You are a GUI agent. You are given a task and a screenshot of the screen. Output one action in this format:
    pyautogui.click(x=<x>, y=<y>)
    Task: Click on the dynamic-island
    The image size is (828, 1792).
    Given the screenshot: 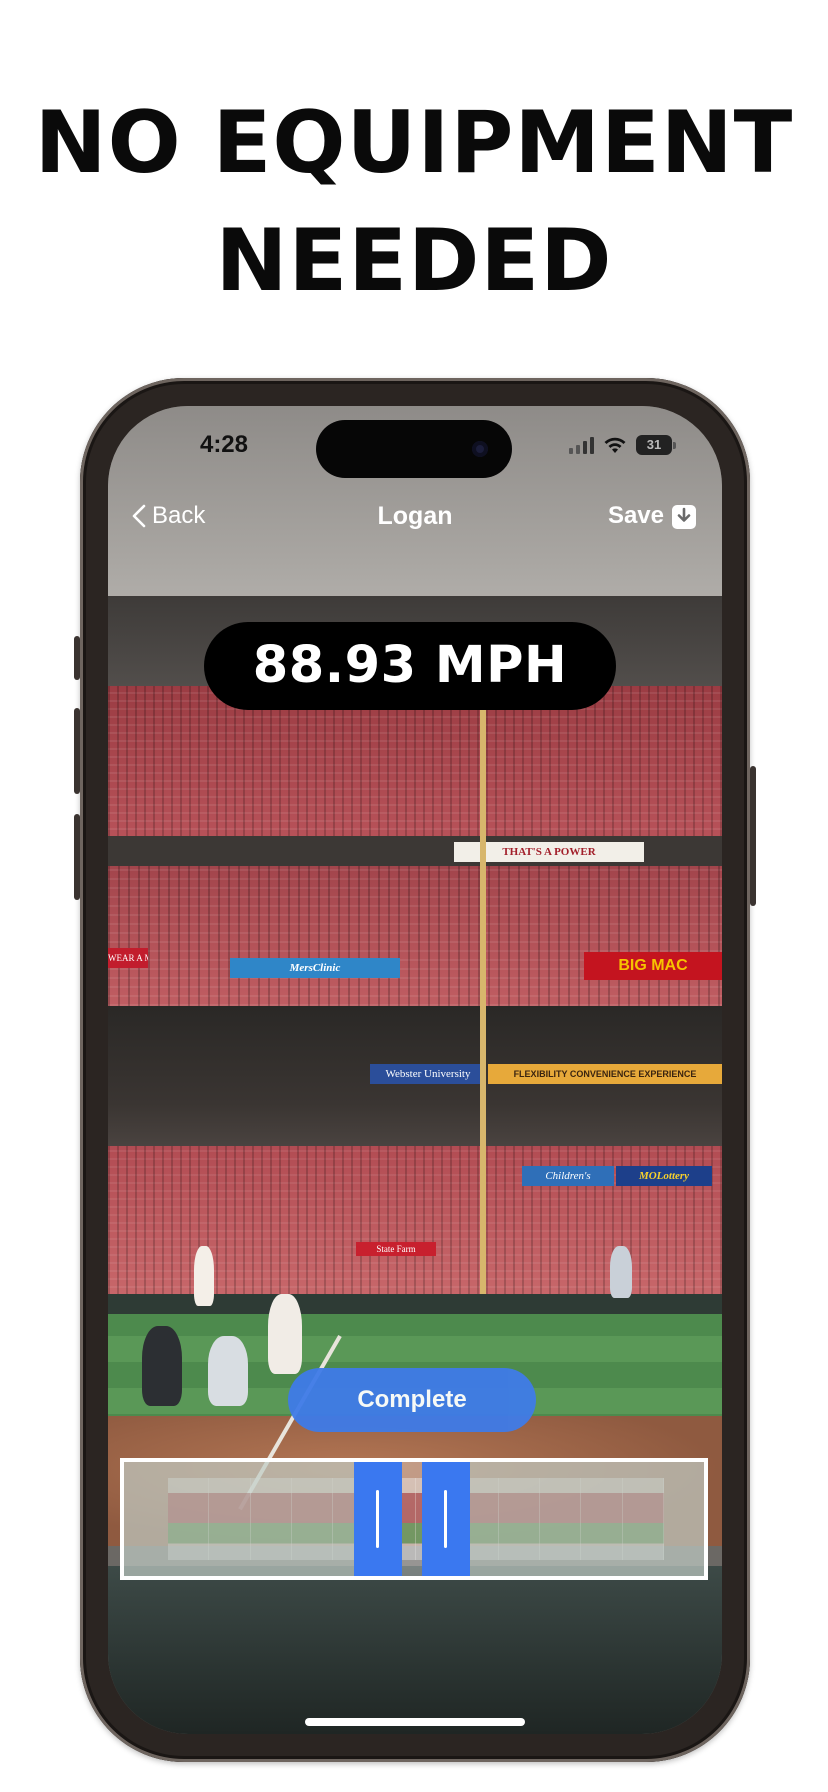 What is the action you would take?
    pyautogui.click(x=414, y=449)
    